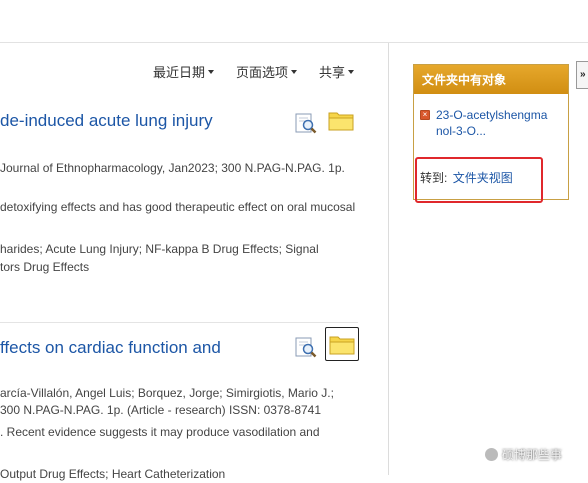 The image size is (588, 483). I want to click on results-toolbar: 最近日期 页面选项 共享, so click(253, 71).